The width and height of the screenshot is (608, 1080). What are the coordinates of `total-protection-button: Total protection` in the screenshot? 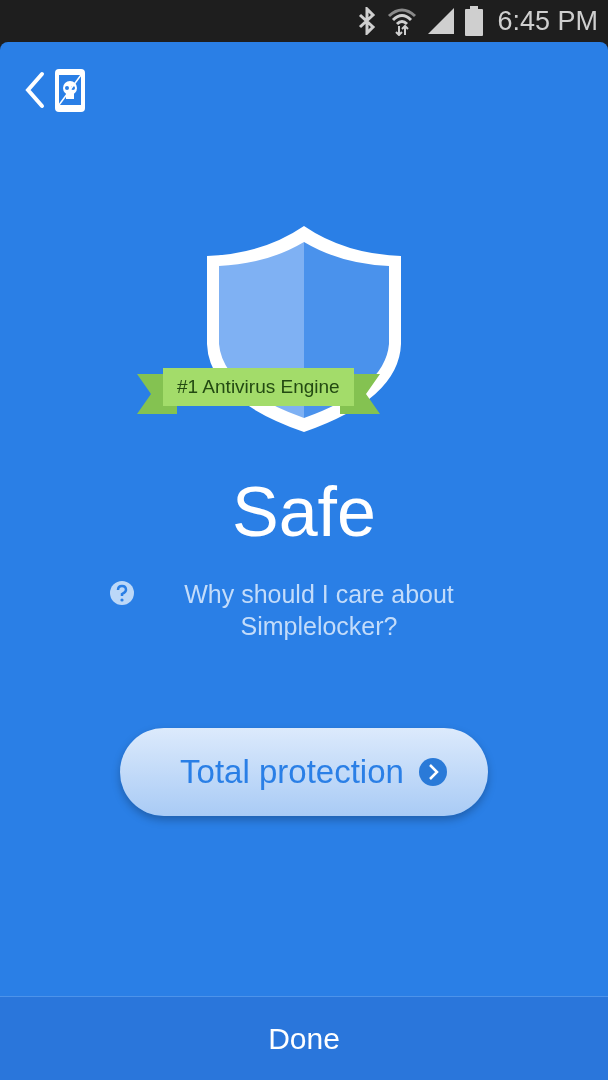 It's located at (304, 772).